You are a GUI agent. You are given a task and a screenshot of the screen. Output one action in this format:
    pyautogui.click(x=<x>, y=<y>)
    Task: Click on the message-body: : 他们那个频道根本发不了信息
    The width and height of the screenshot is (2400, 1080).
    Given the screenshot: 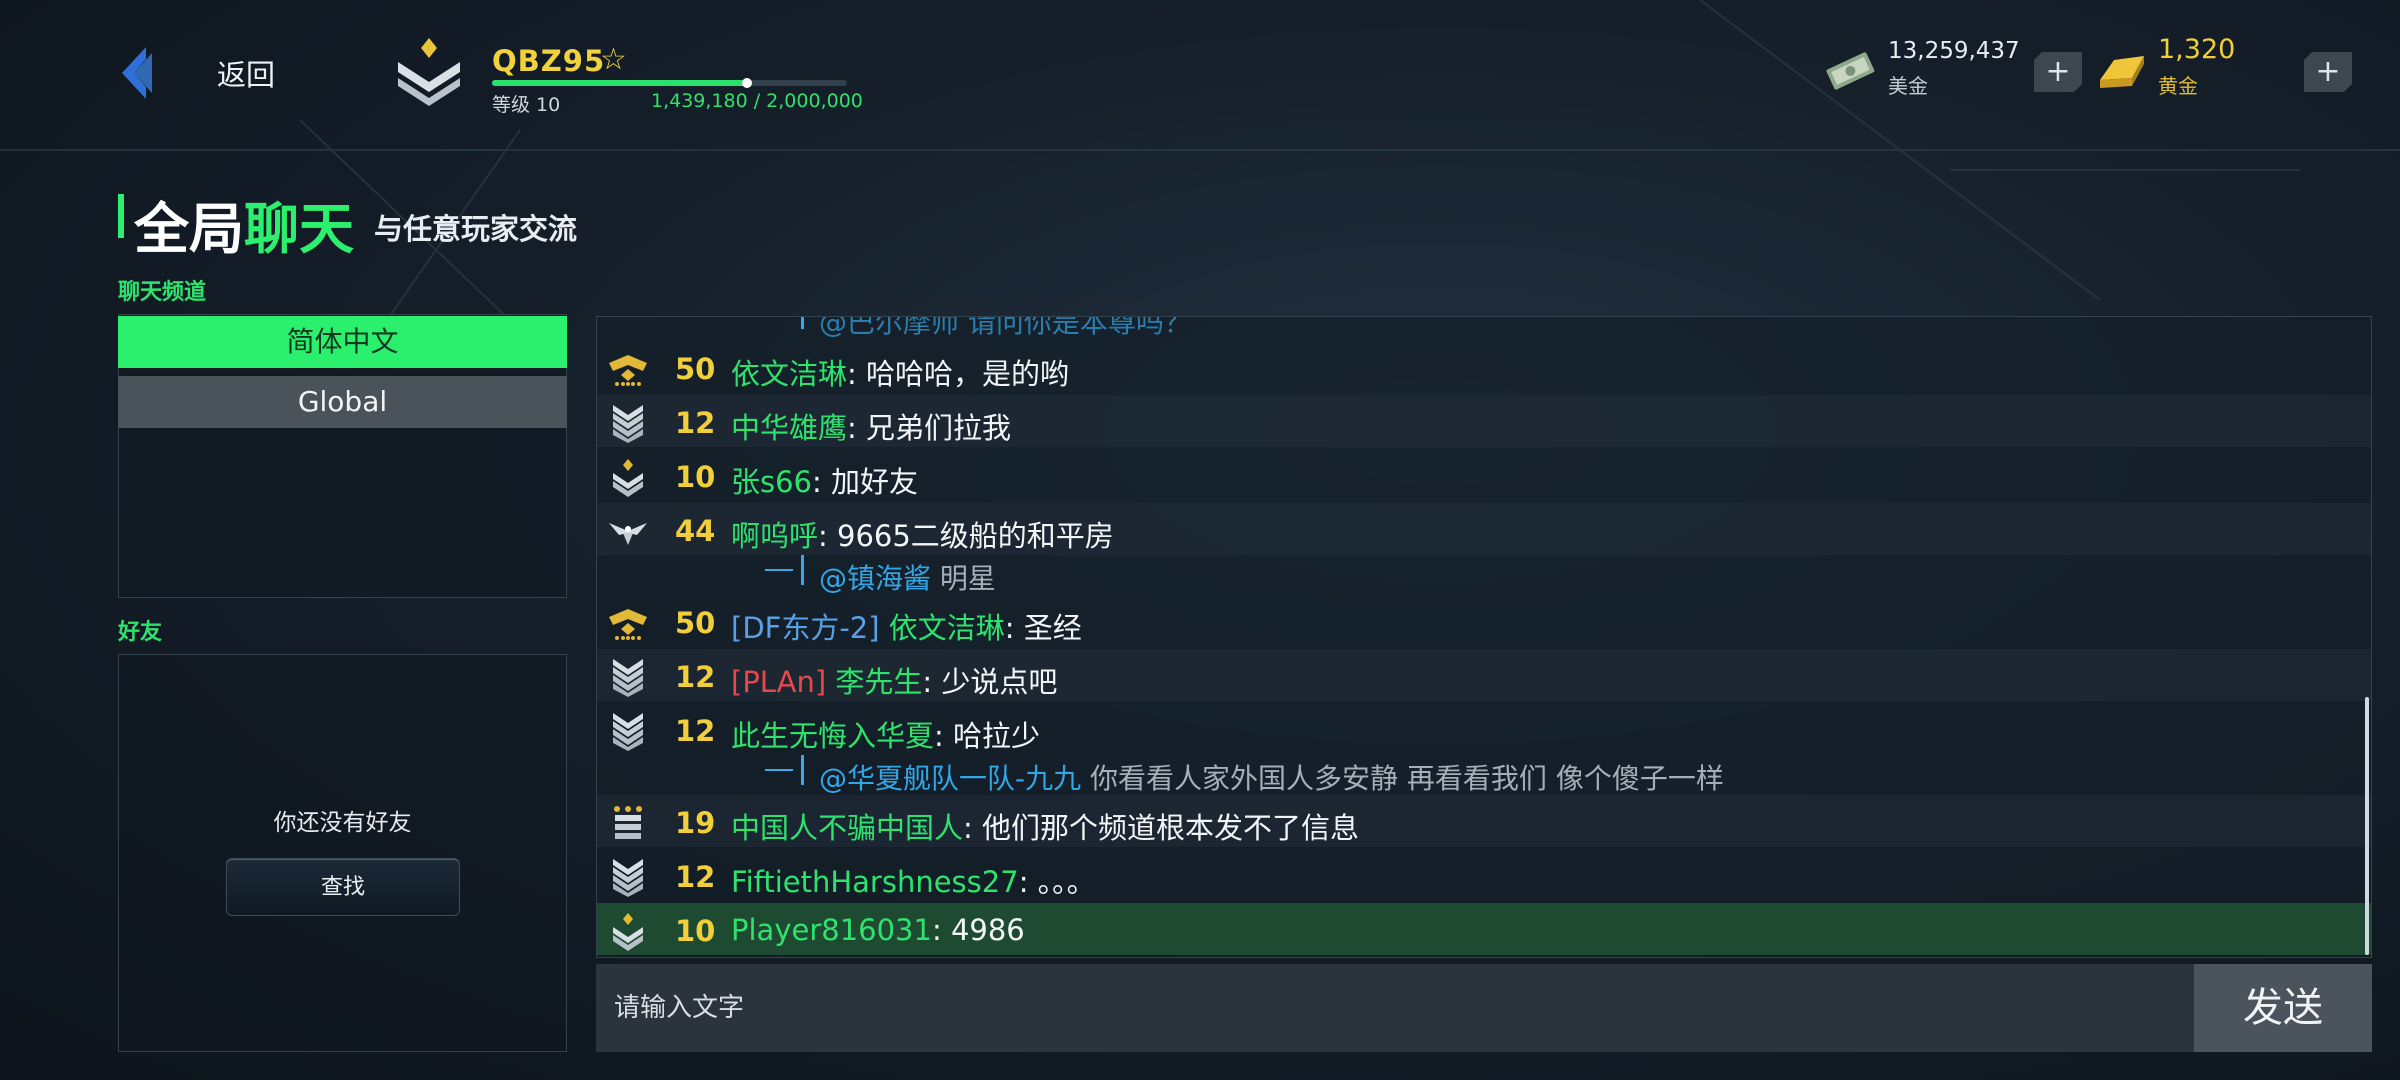 What is the action you would take?
    pyautogui.click(x=1161, y=828)
    